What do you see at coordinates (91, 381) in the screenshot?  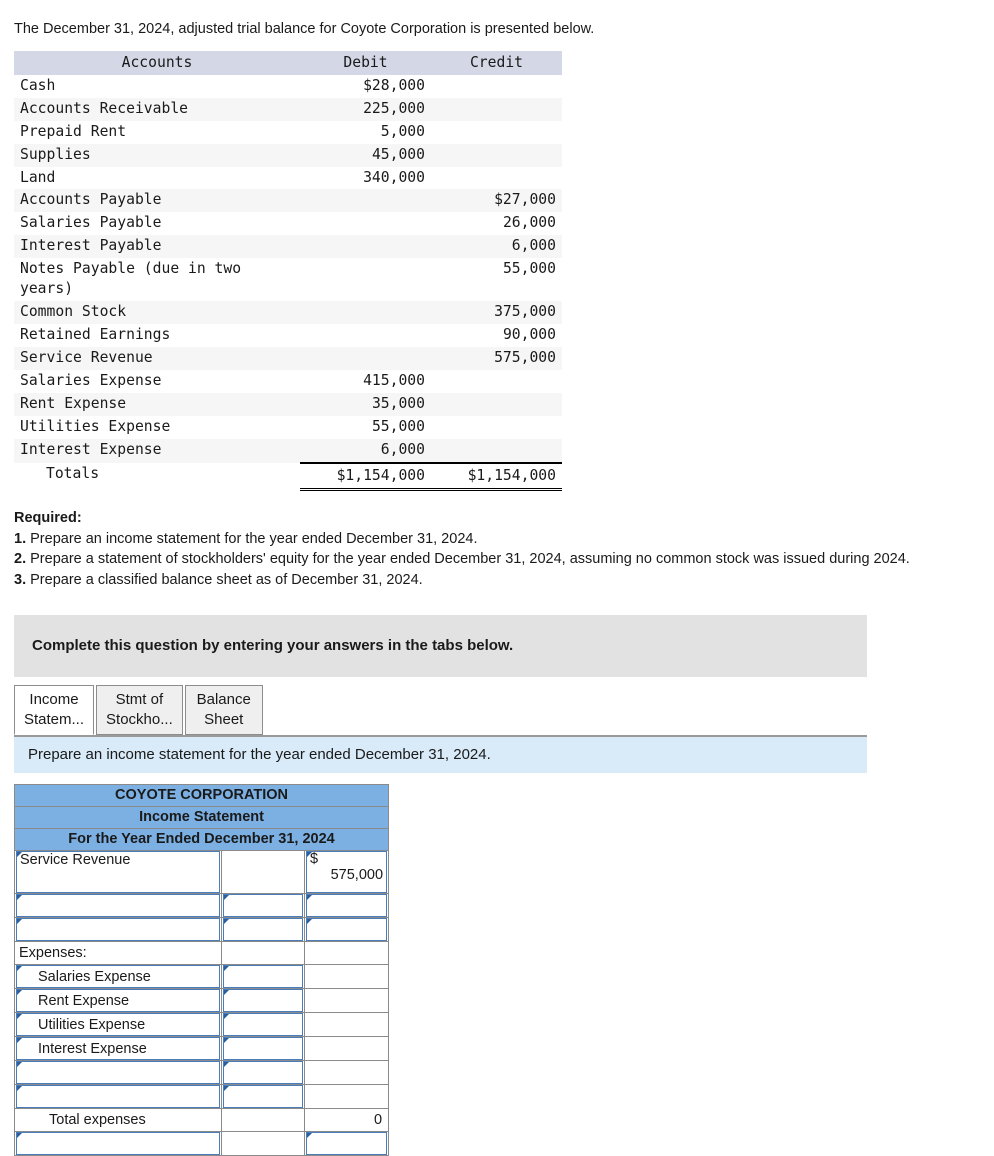 I see `tb-account-name: Salaries Expense` at bounding box center [91, 381].